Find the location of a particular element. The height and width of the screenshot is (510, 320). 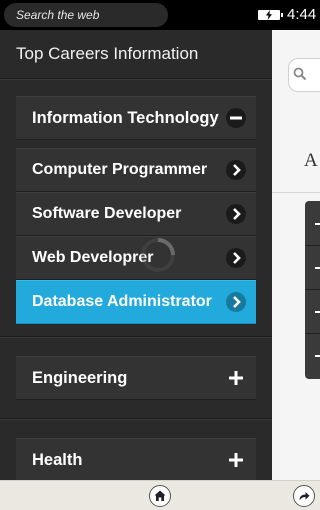

main-search-input is located at coordinates (304, 75).